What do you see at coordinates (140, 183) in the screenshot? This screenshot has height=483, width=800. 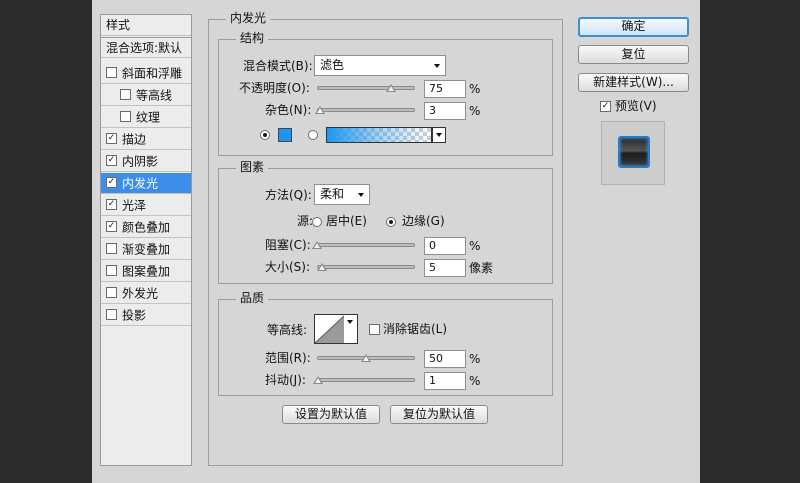 I see `style-item-label: 内发光` at bounding box center [140, 183].